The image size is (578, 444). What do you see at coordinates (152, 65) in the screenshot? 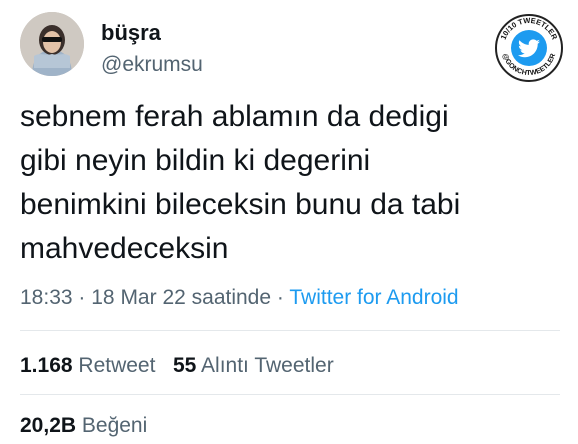
I see `user-handle: @ekrumsu` at bounding box center [152, 65].